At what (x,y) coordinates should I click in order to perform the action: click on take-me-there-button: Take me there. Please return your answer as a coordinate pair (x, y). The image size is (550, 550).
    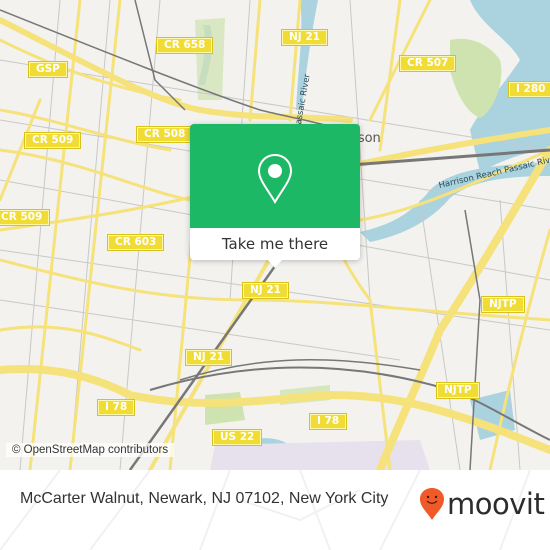
    Looking at the image, I should click on (275, 244).